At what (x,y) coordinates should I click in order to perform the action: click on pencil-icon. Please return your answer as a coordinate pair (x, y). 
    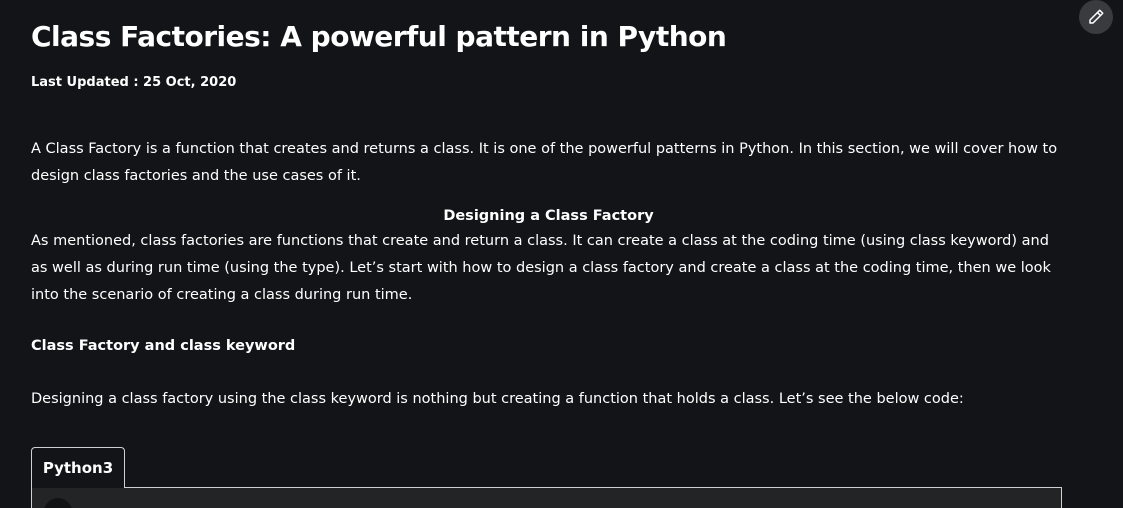
    Looking at the image, I should click on (1096, 16).